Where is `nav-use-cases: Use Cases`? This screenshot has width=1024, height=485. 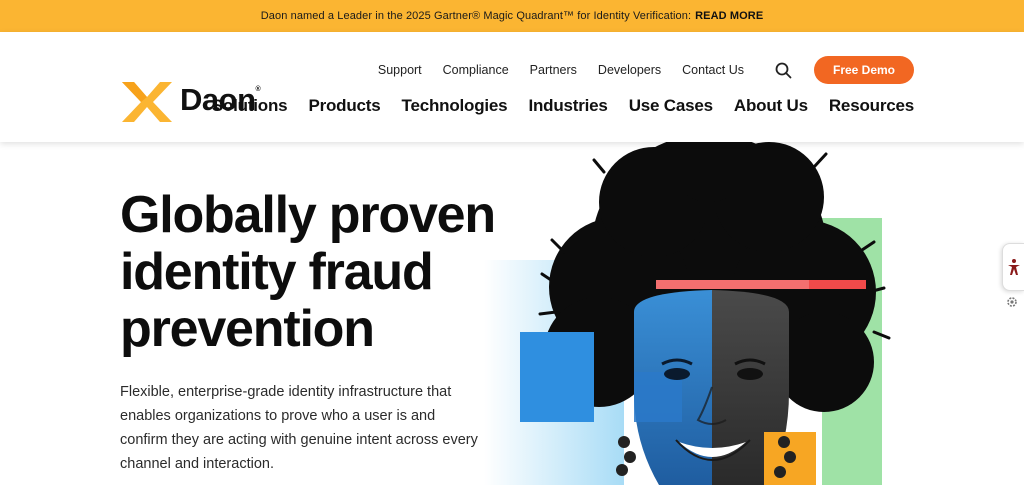 nav-use-cases: Use Cases is located at coordinates (671, 106).